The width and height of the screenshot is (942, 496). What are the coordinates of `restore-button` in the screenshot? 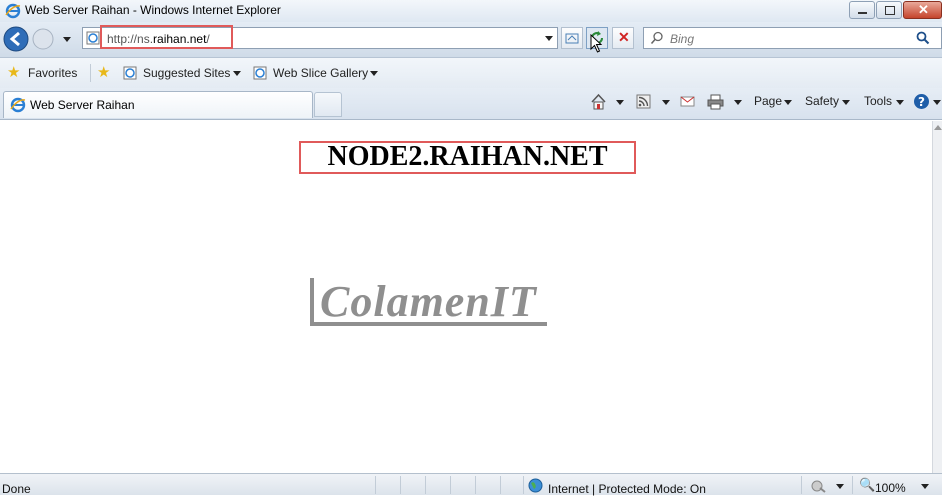 It's located at (889, 10).